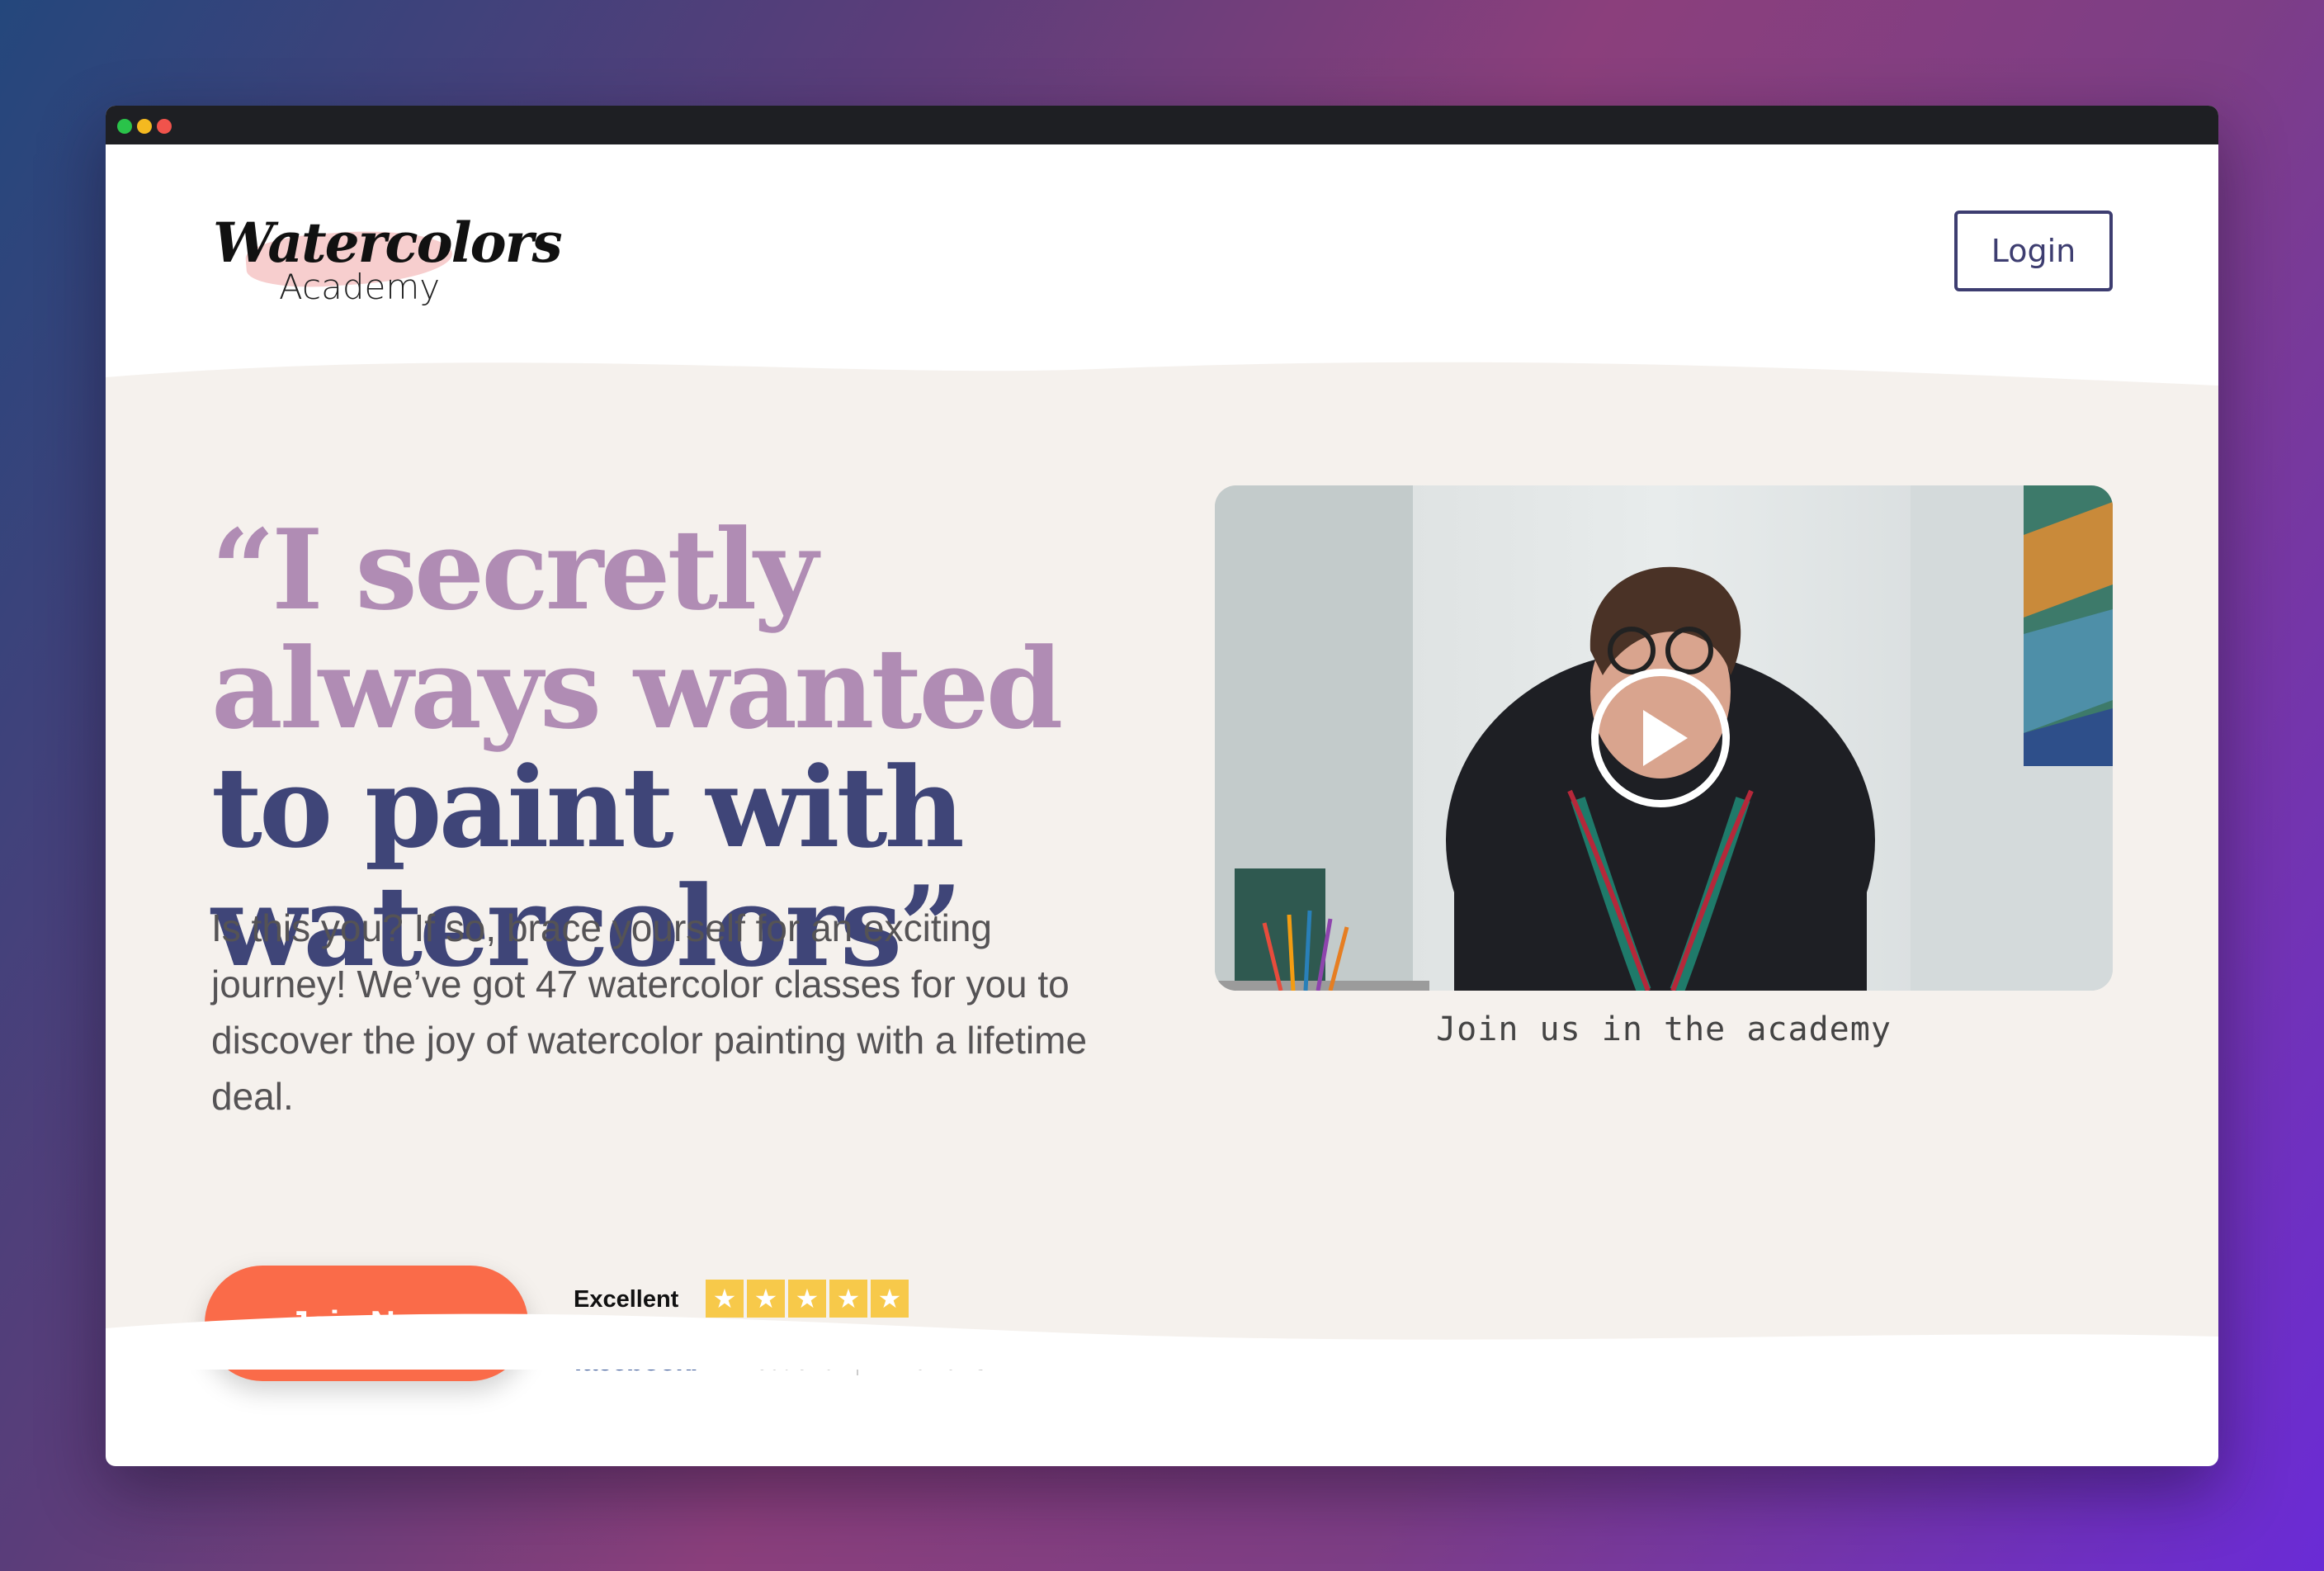 The height and width of the screenshot is (1571, 2324). I want to click on hero-bottom-wave, so click(1162, 1341).